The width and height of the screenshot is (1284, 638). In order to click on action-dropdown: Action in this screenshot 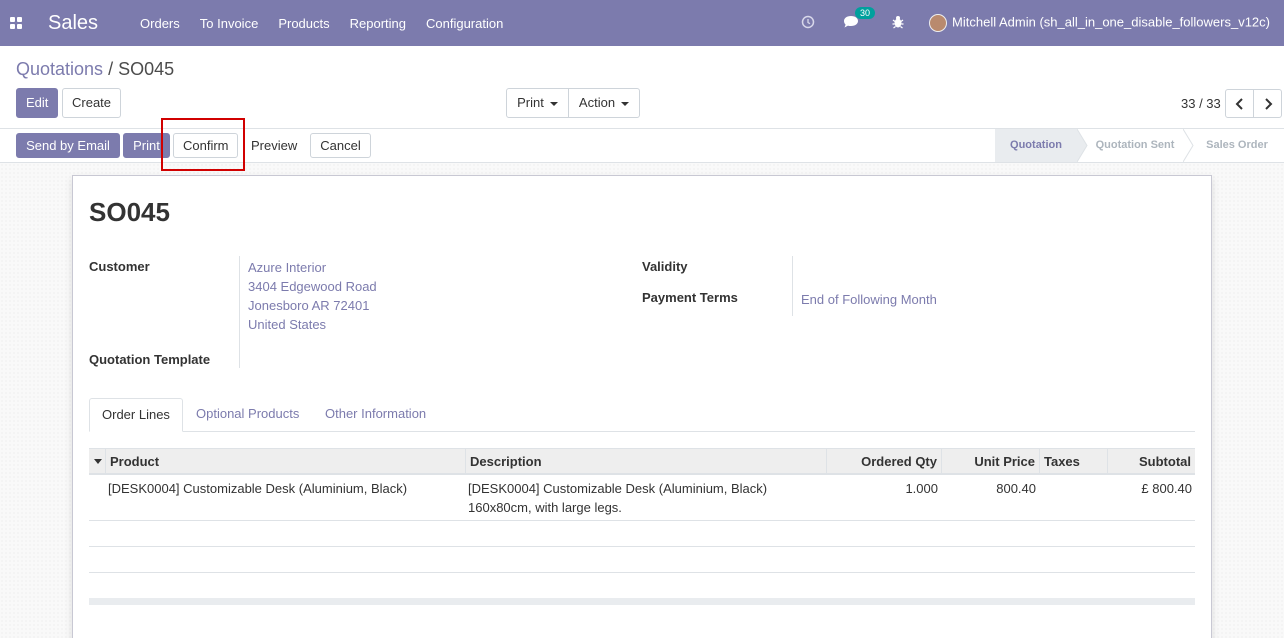, I will do `click(604, 103)`.